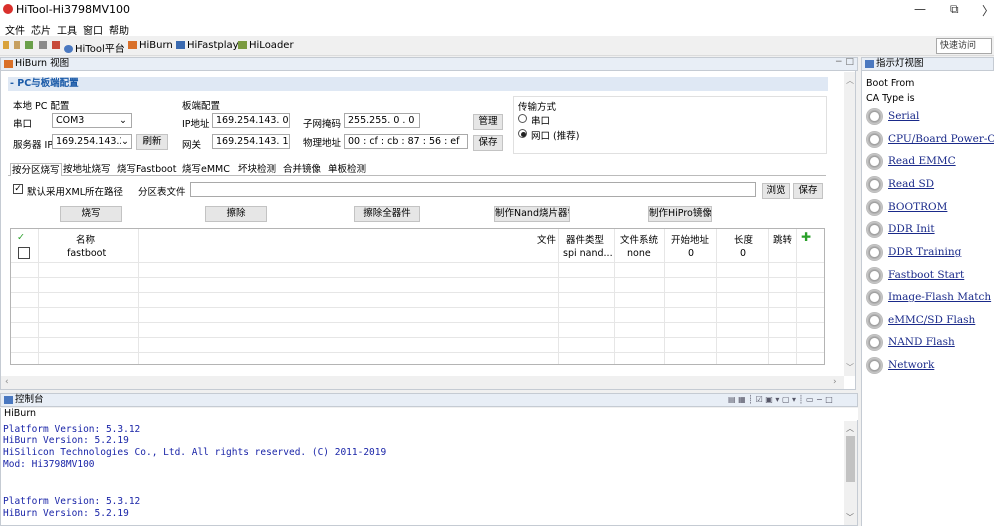  I want to click on transfer-serial-radio, so click(522, 118).